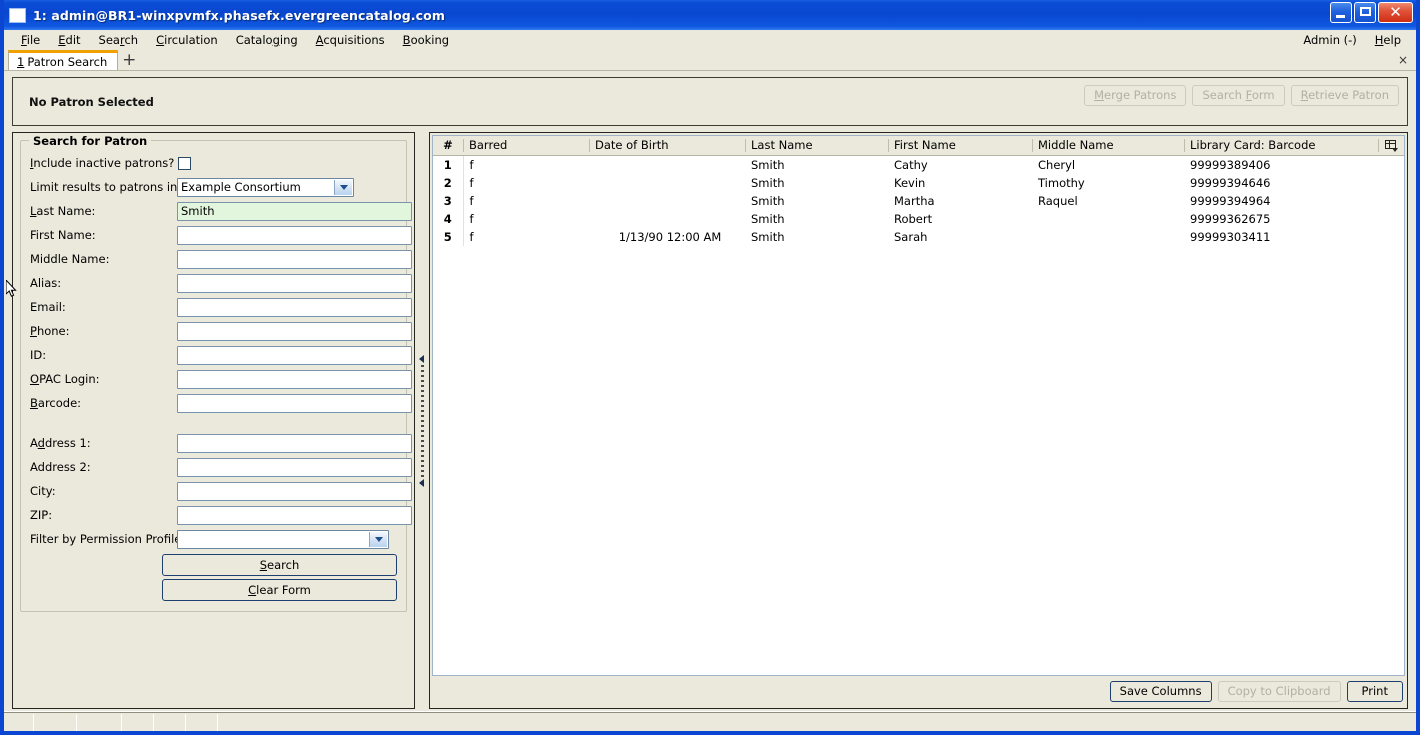  I want to click on splitter-collapse-left-icon, so click(421, 358).